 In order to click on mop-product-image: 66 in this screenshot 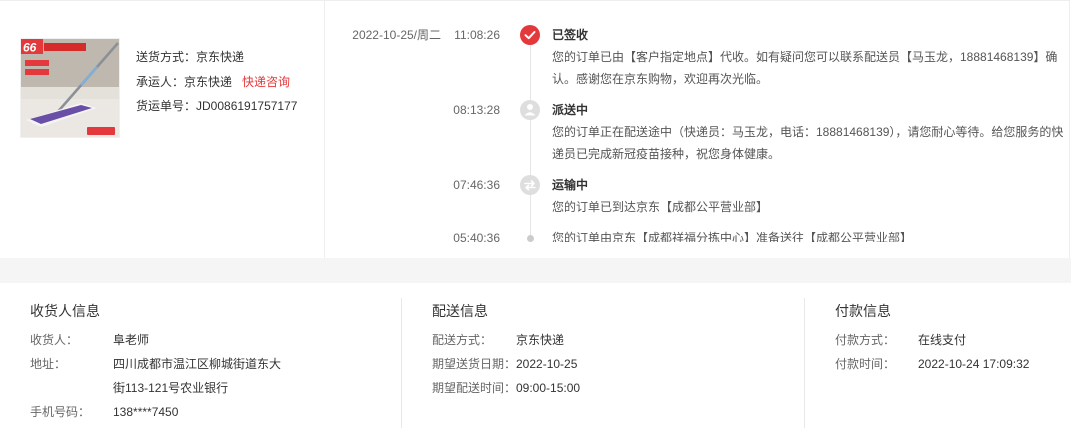, I will do `click(70, 88)`.